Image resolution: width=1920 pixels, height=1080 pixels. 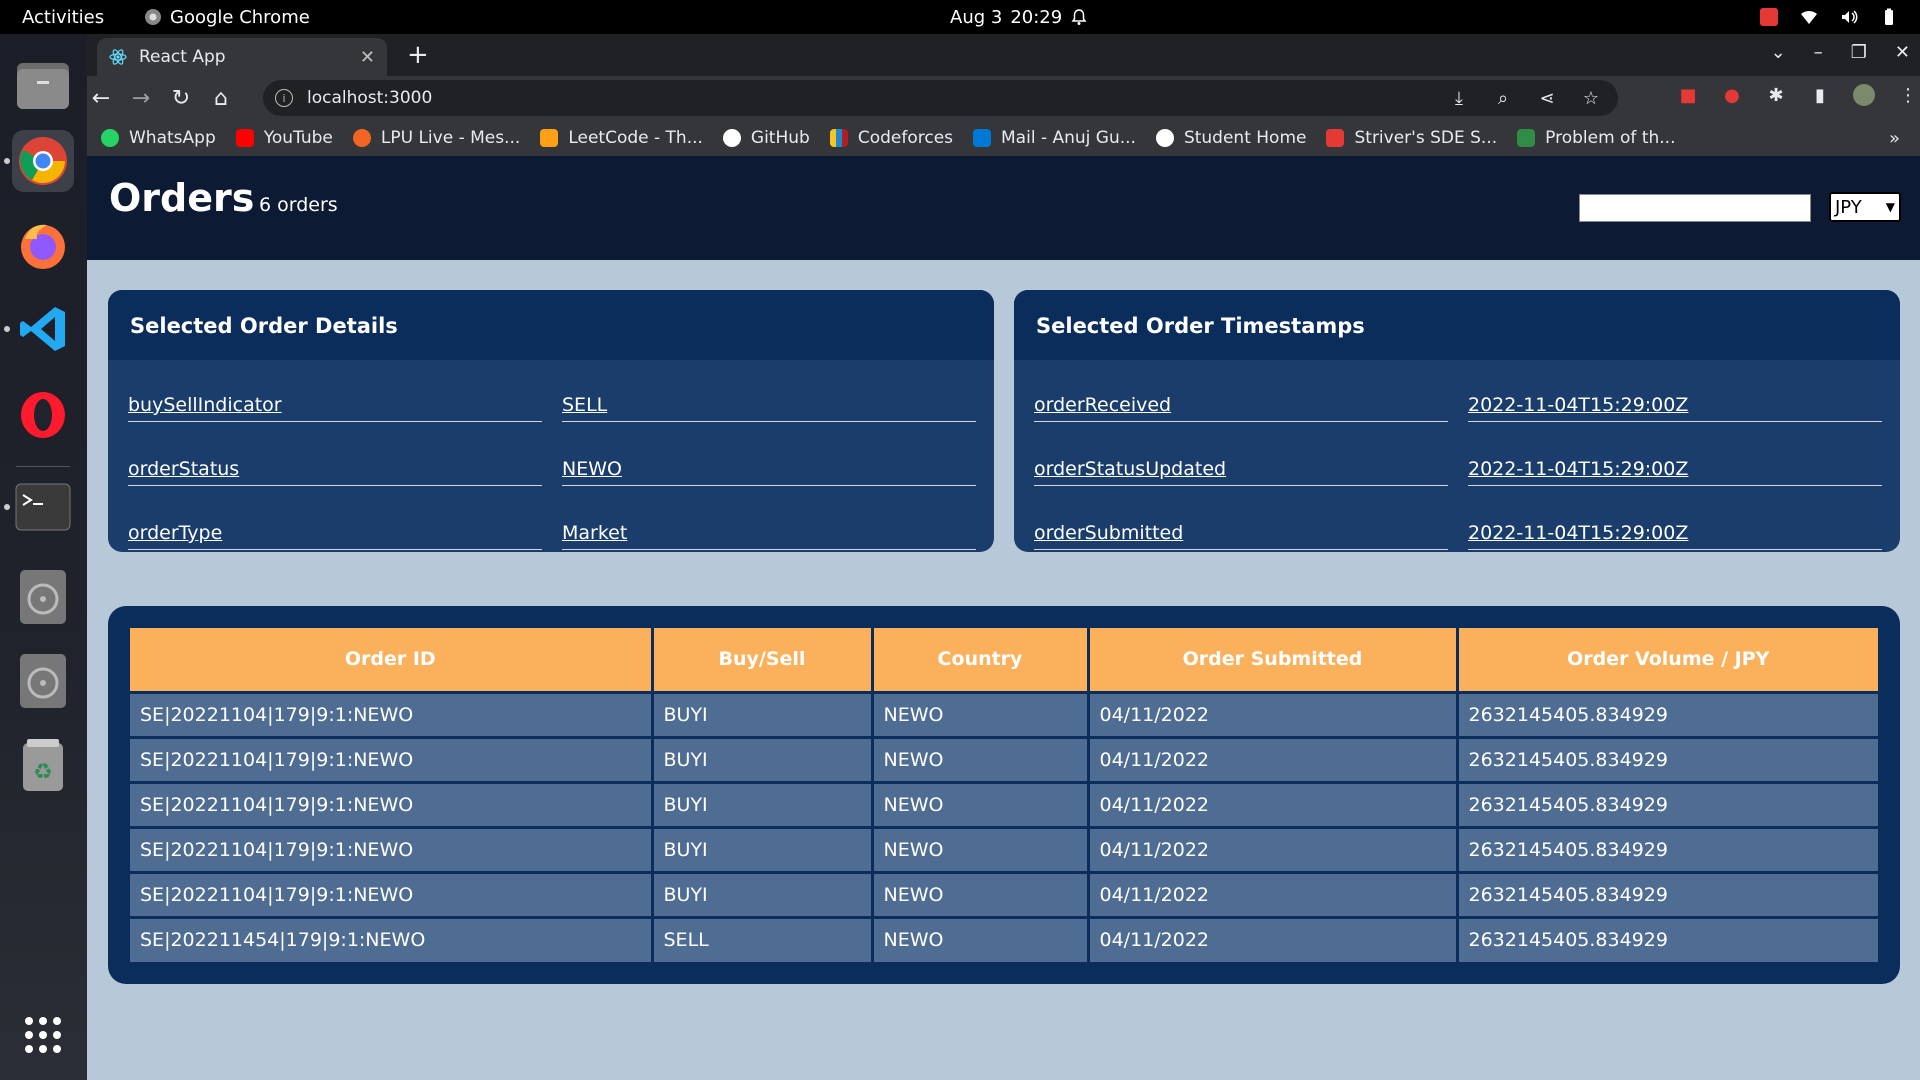 I want to click on extension-red-icon: ■, so click(x=1688, y=95).